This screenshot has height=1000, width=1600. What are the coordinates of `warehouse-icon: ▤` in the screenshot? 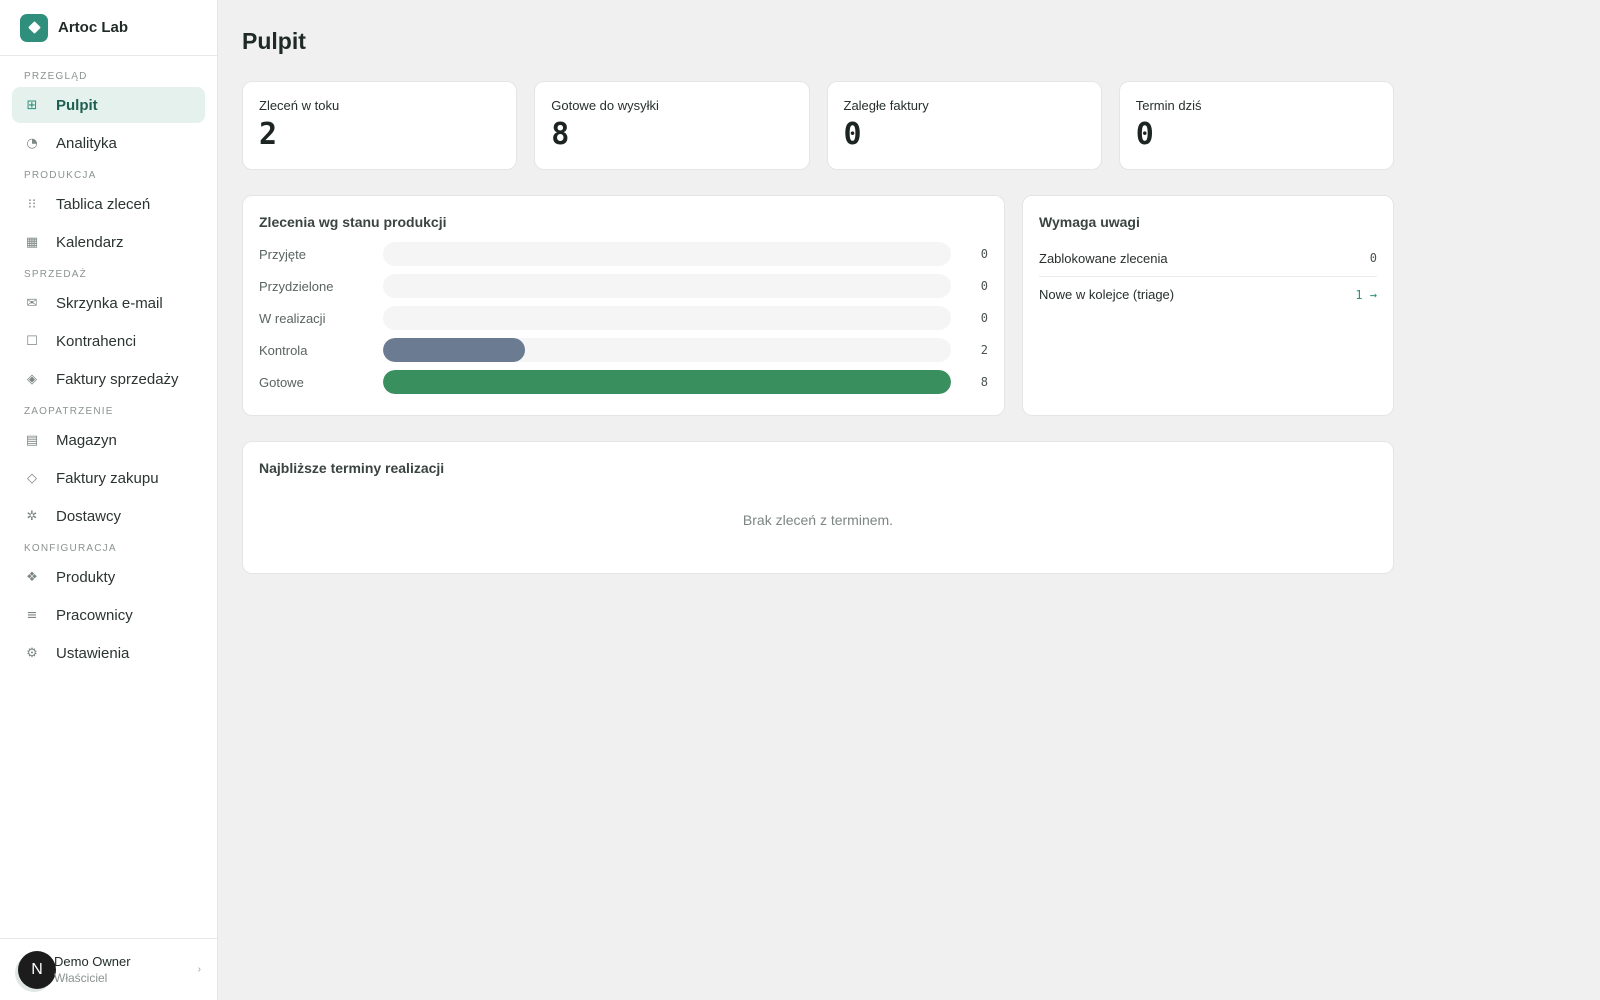 It's located at (32, 440).